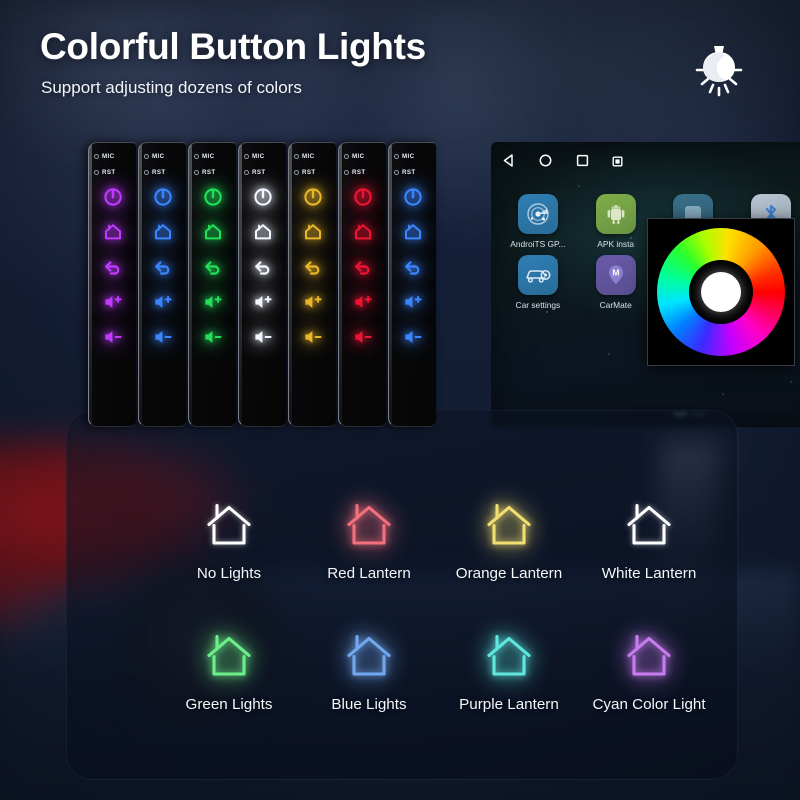 This screenshot has width=800, height=800. I want to click on lantern-option-purple-lantern: Purple Lantern, so click(509, 671).